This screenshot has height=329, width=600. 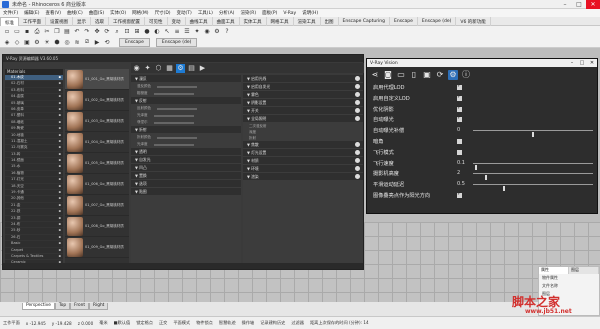 I want to click on status-filter: 过滤器, so click(x=297, y=323).